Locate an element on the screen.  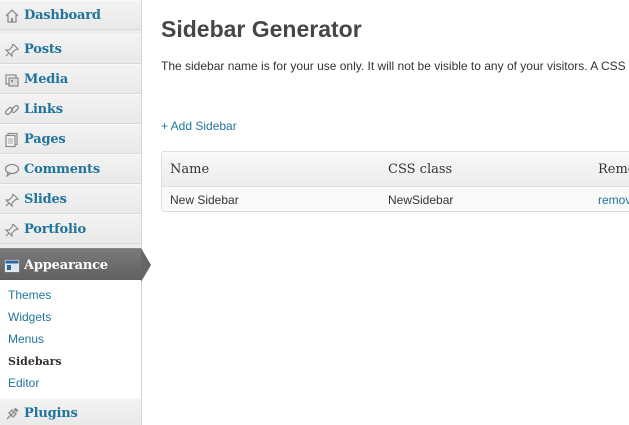
column-header-name: Name is located at coordinates (190, 169).